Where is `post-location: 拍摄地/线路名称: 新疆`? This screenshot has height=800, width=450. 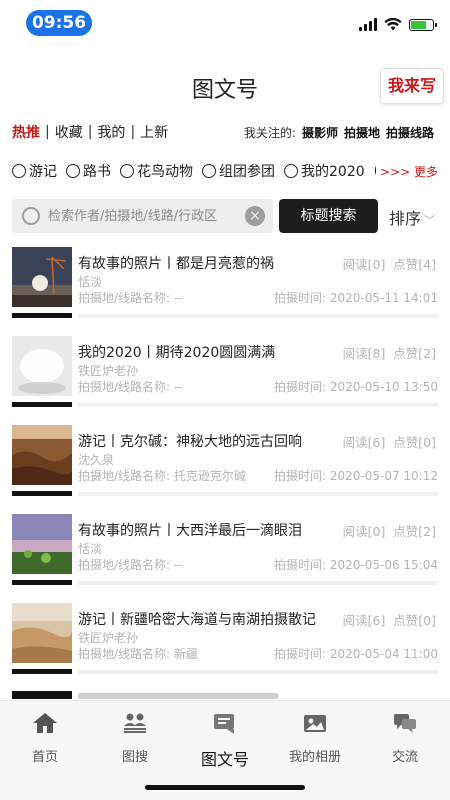 post-location: 拍摄地/线路名称: 新疆 is located at coordinates (138, 654).